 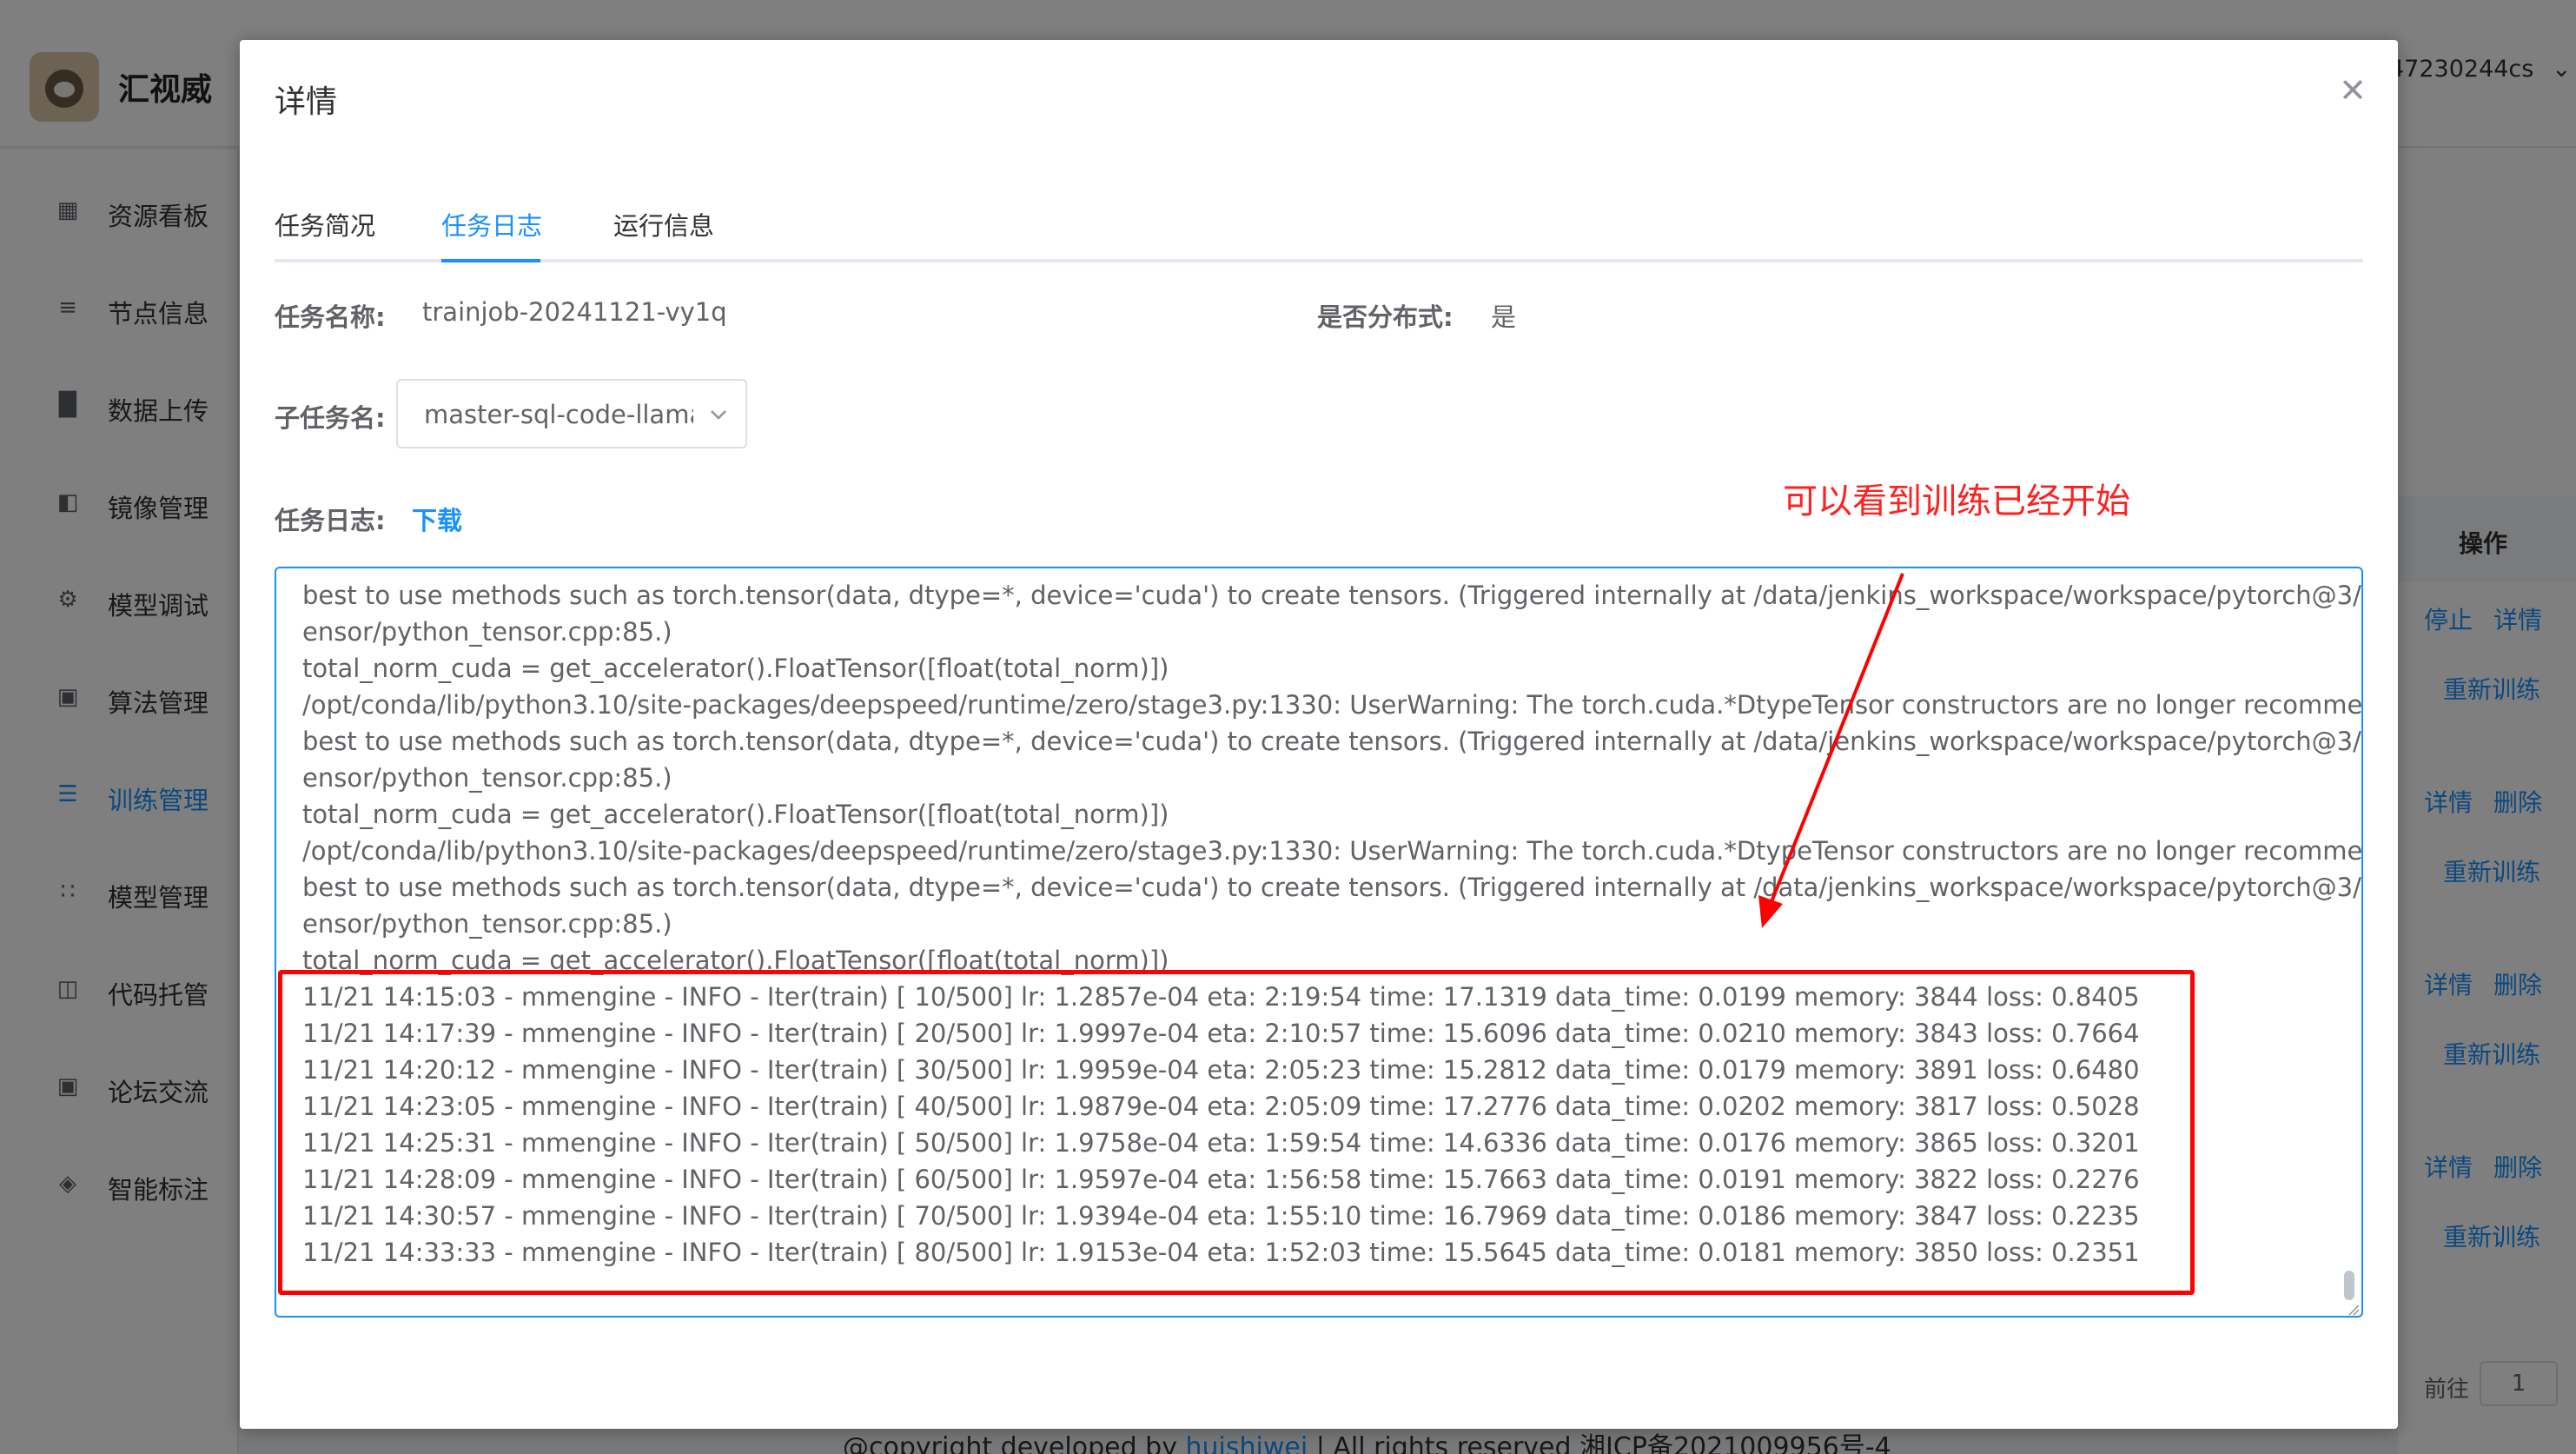 I want to click on scrollbar-thumb, so click(x=2349, y=1285).